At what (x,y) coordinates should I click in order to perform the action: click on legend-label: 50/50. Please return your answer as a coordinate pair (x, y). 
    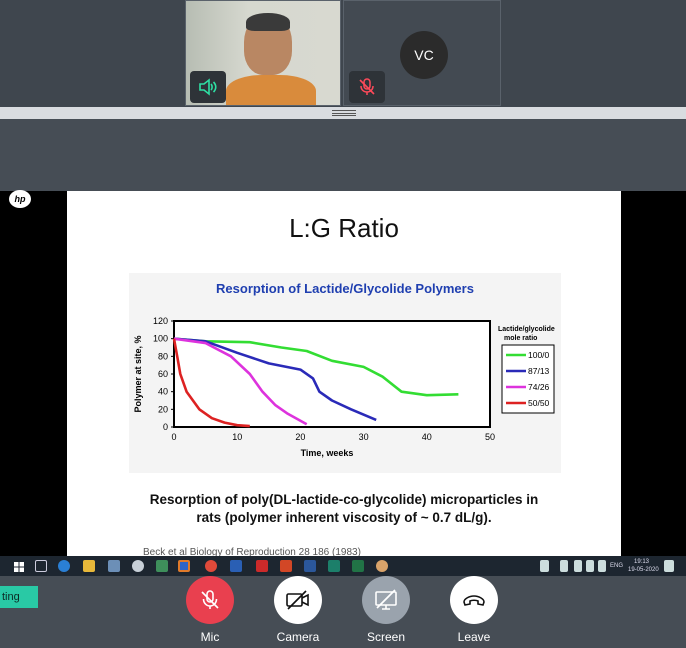
    Looking at the image, I should click on (539, 403).